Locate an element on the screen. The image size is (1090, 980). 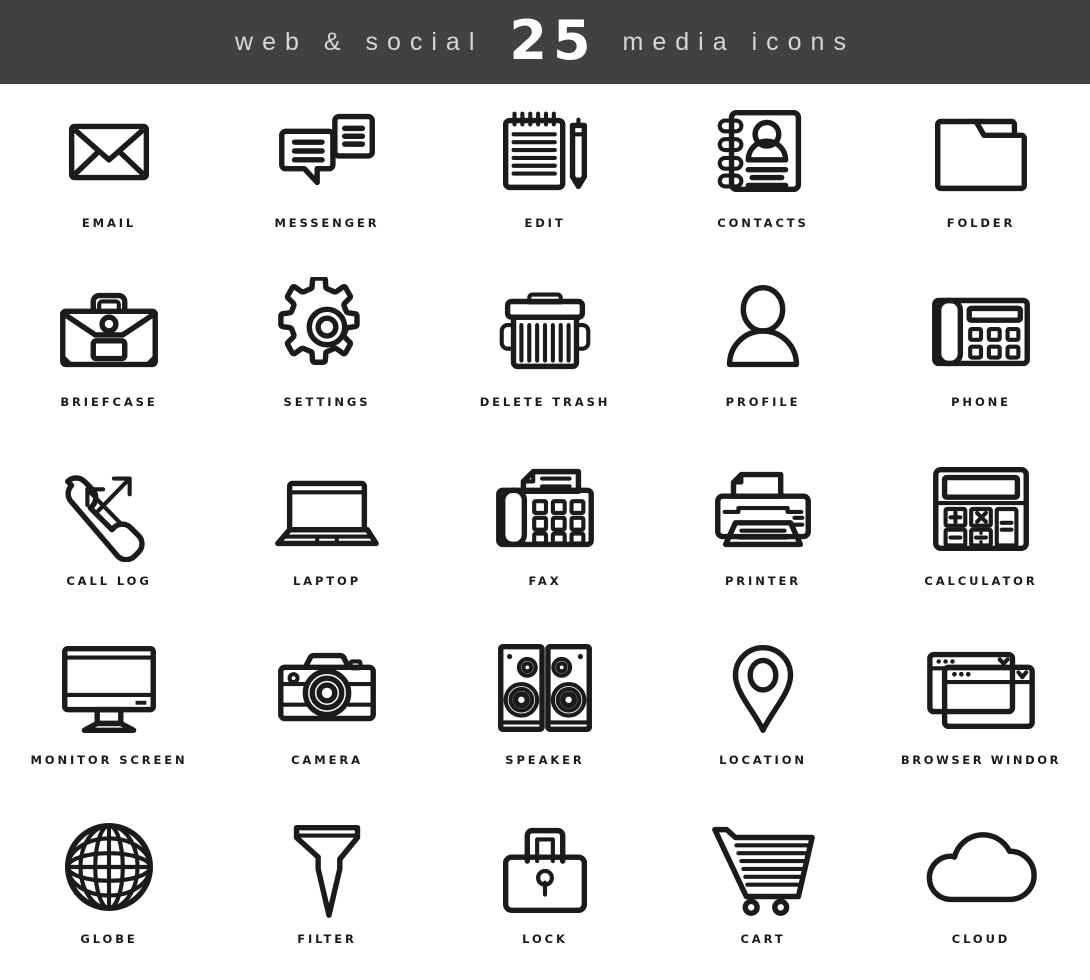
icon-label: PRINTER is located at coordinates (763, 581).